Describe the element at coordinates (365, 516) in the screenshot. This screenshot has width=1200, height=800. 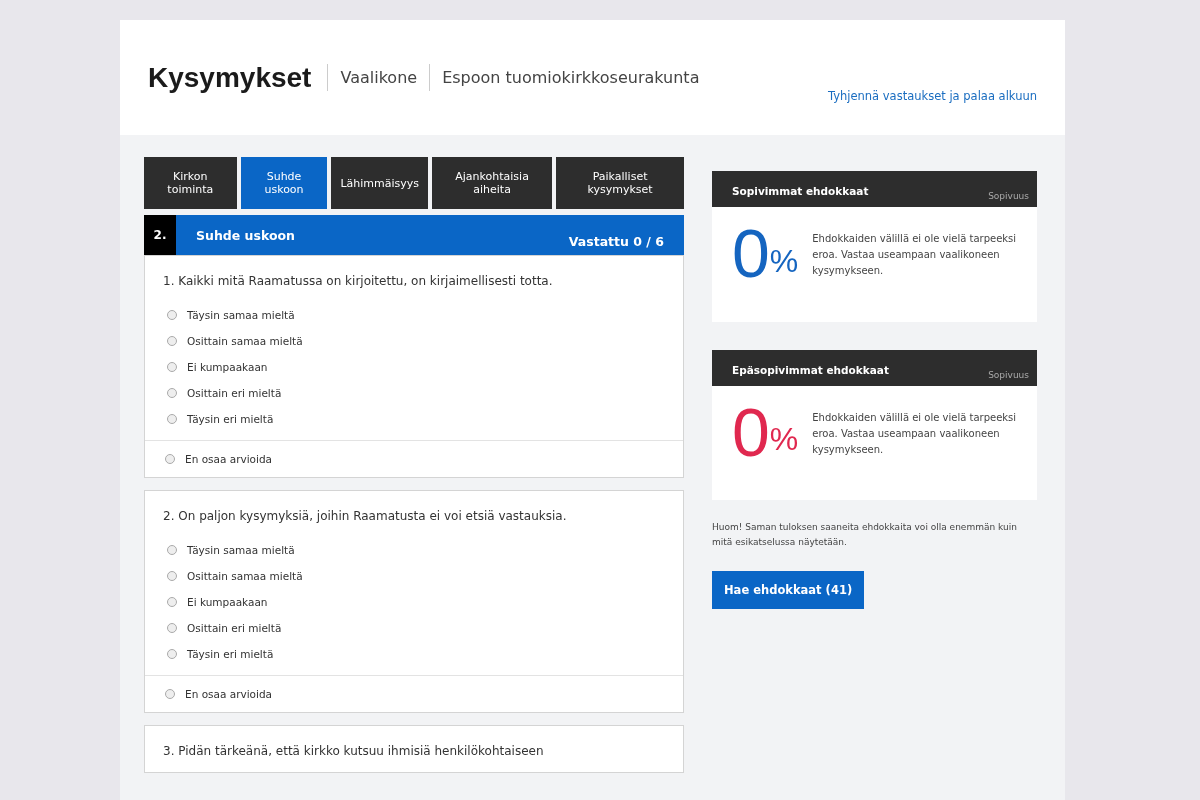
I see `question-text: 2. On paljon kysymyksiä, joihin Raamatusta ei voi etsiä vastauksia.` at that location.